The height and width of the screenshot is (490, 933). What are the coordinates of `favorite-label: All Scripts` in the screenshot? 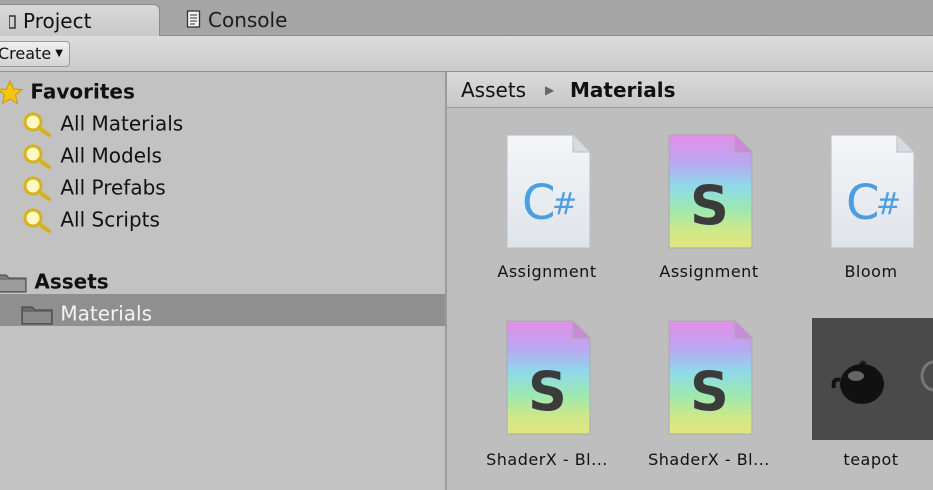 It's located at (110, 219).